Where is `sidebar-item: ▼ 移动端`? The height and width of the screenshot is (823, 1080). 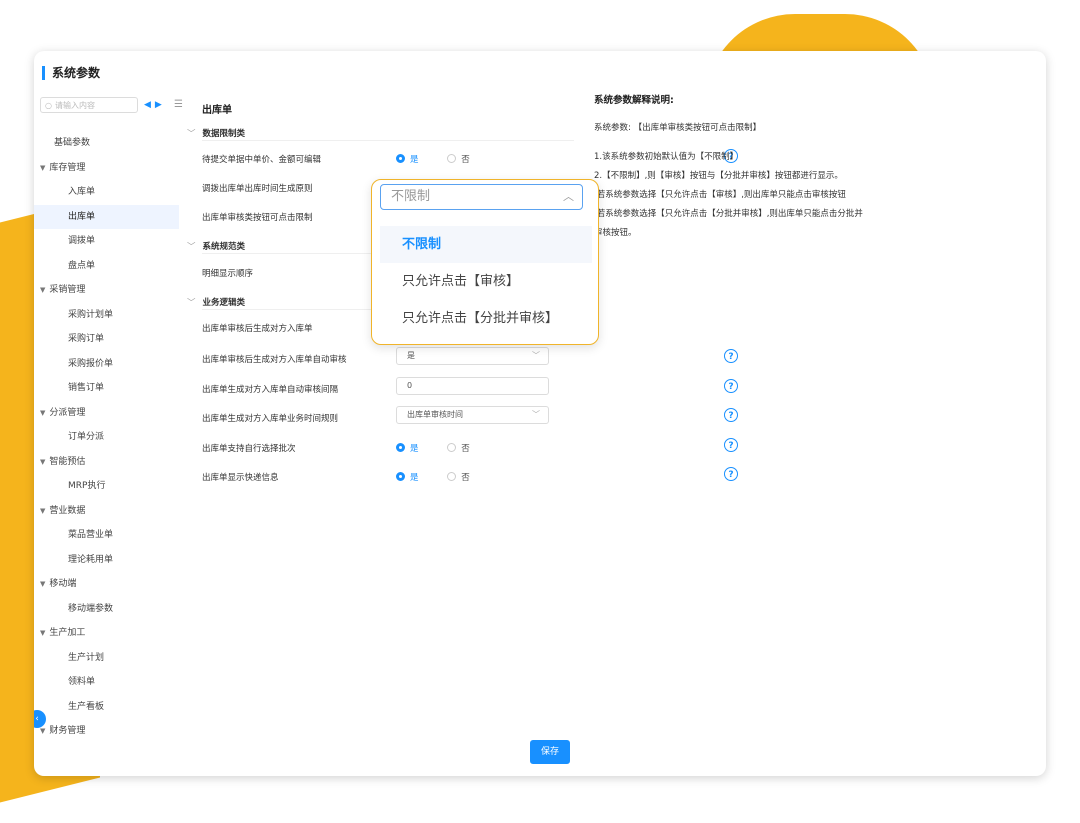
sidebar-item: ▼ 移动端 is located at coordinates (106, 584).